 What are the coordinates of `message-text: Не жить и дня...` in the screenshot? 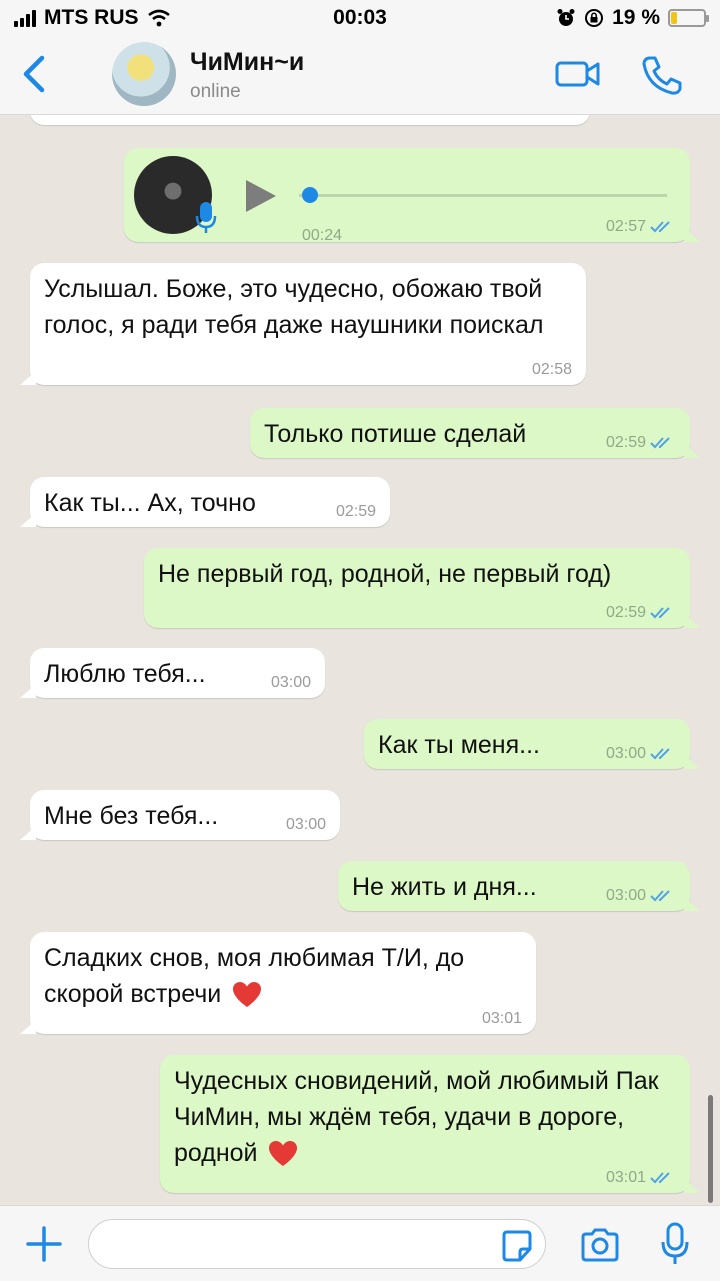 It's located at (444, 887).